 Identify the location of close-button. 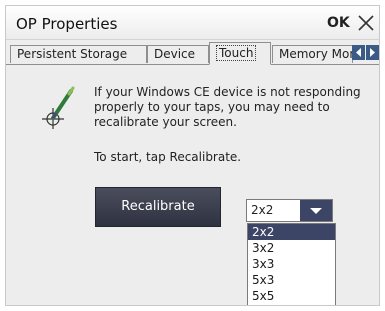
(366, 23).